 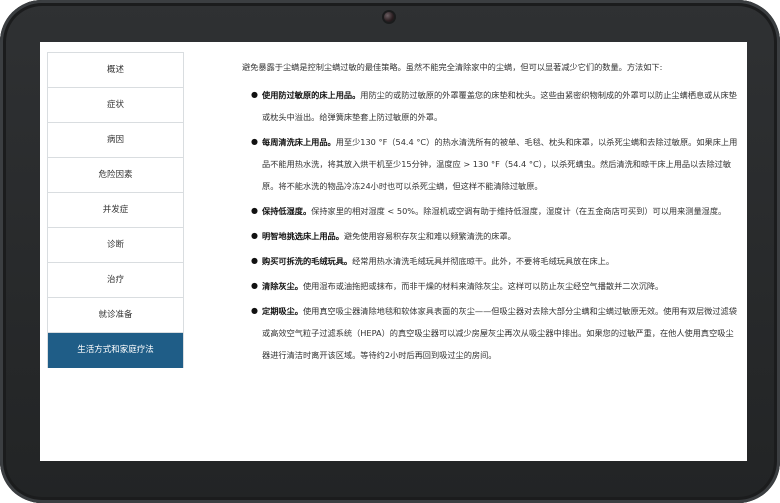 I want to click on sidebar-item-overview: 概述, so click(x=115, y=70).